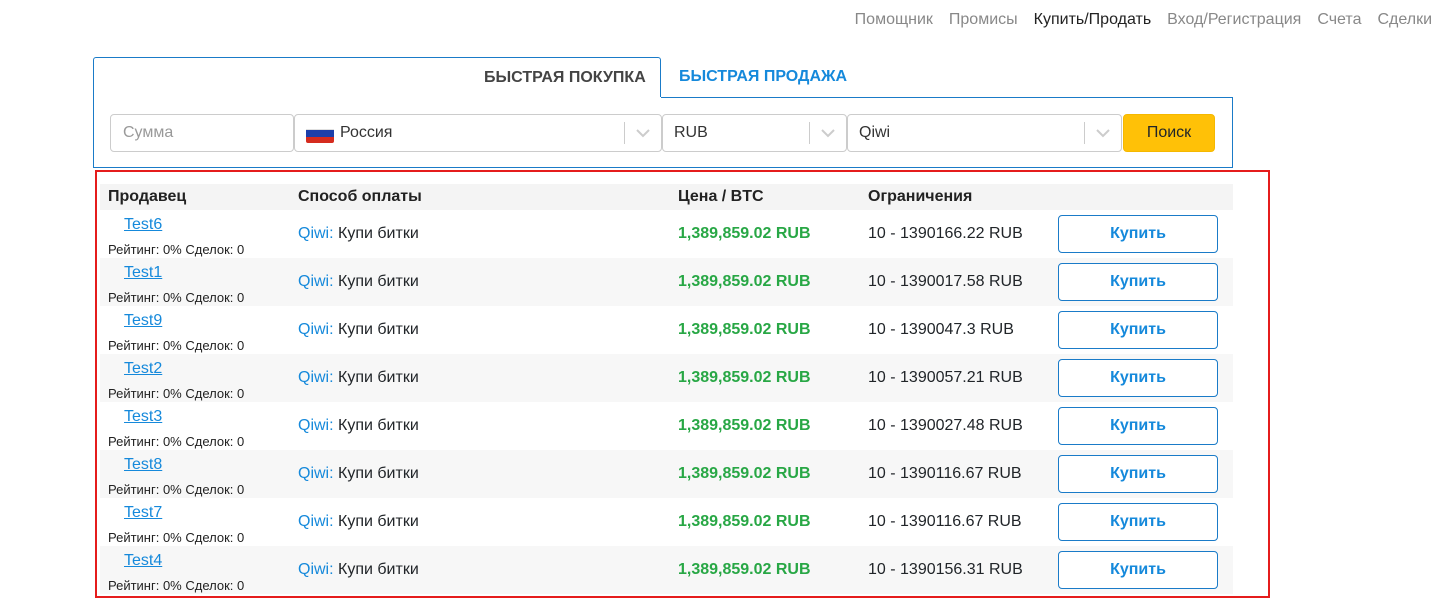 The image size is (1444, 602). I want to click on currency-value: RUB, so click(691, 132).